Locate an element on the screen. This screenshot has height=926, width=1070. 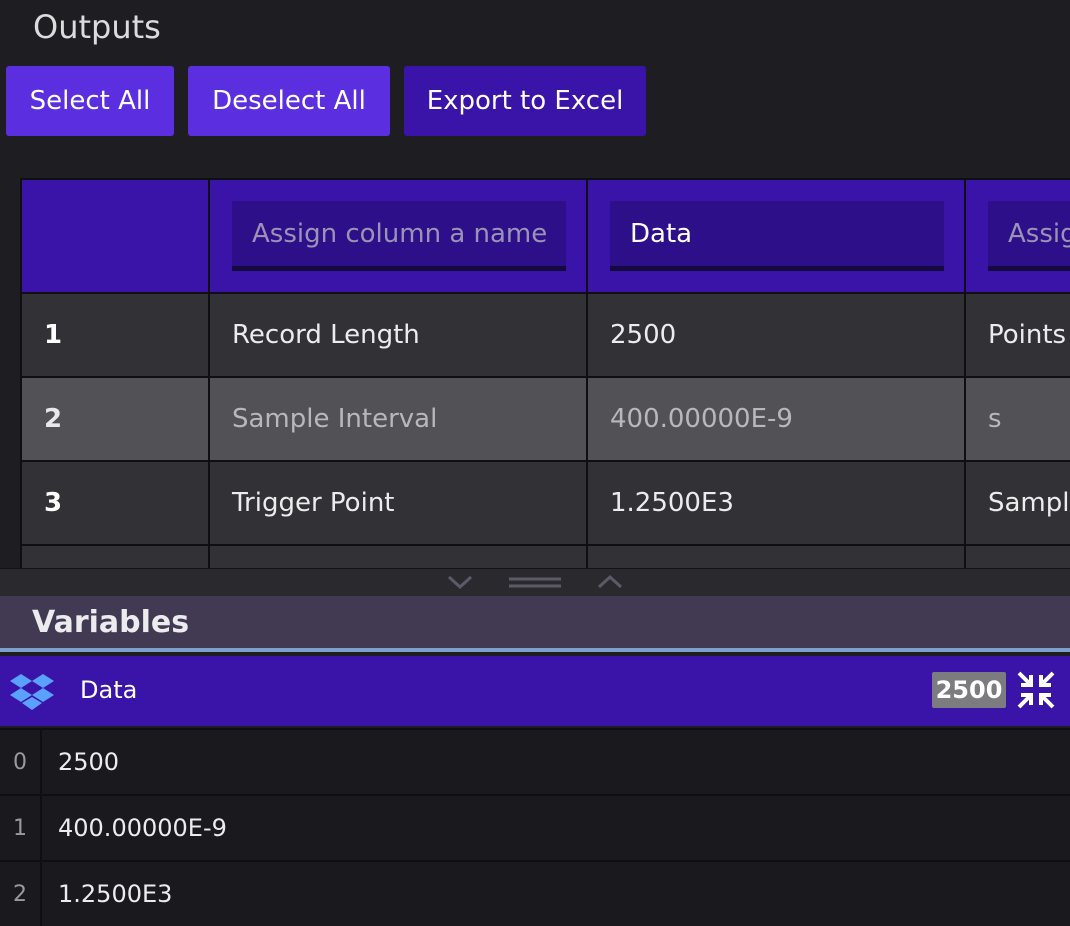
list-item: 2 1.2500E3 is located at coordinates (535, 893).